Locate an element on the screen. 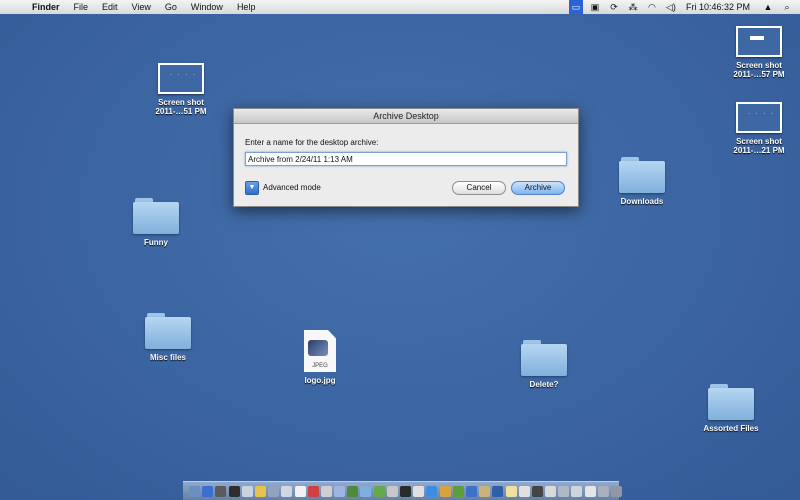 This screenshot has height=500, width=800. icon-label: Funny is located at coordinates (156, 242).